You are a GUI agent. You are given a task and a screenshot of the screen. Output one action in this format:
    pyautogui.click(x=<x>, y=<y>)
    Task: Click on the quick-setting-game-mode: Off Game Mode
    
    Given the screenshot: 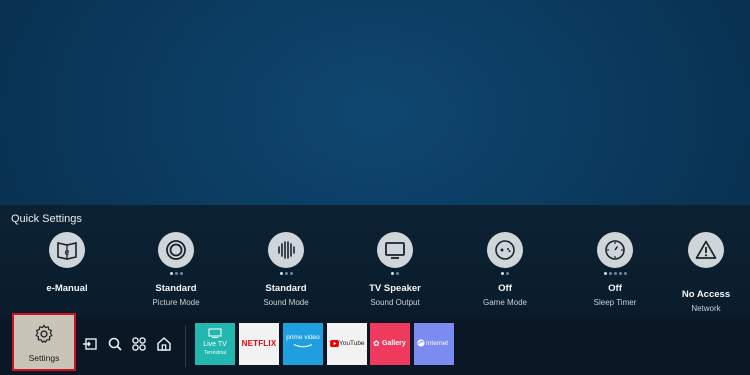 What is the action you would take?
    pyautogui.click(x=505, y=269)
    